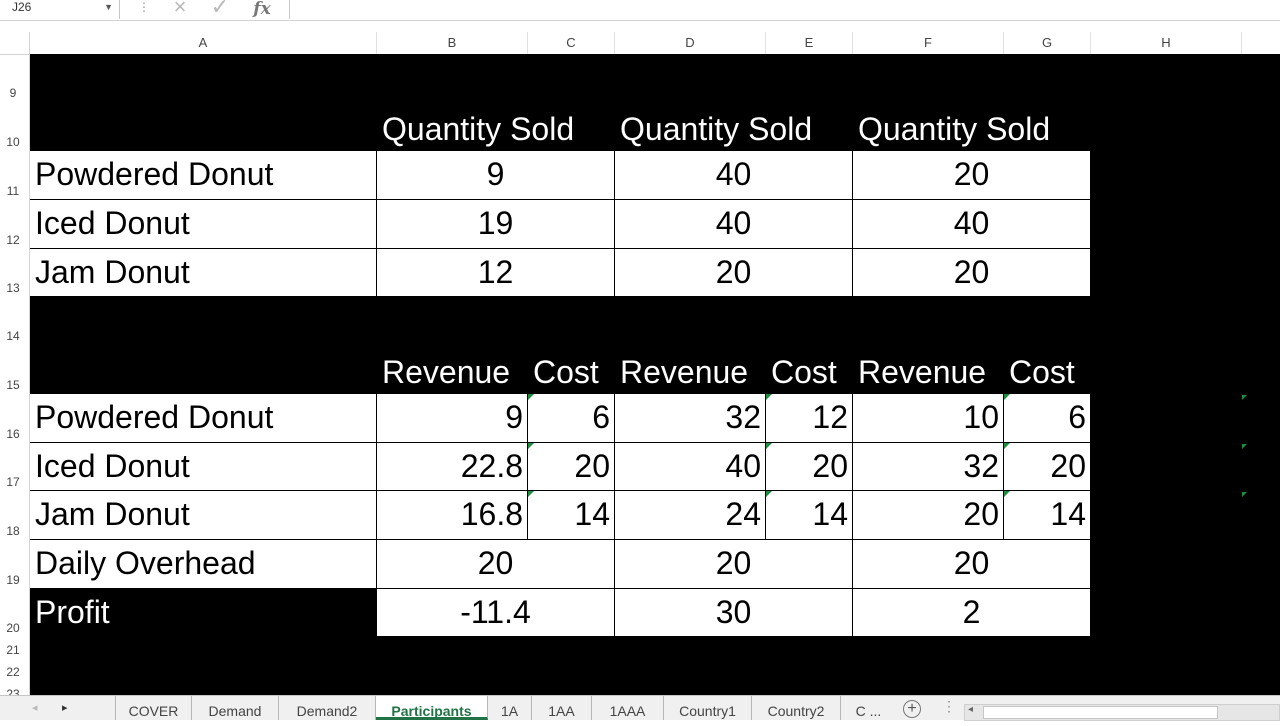 The height and width of the screenshot is (726, 1280). Describe the element at coordinates (796, 708) in the screenshot. I see `sheet-tab: Country2` at that location.